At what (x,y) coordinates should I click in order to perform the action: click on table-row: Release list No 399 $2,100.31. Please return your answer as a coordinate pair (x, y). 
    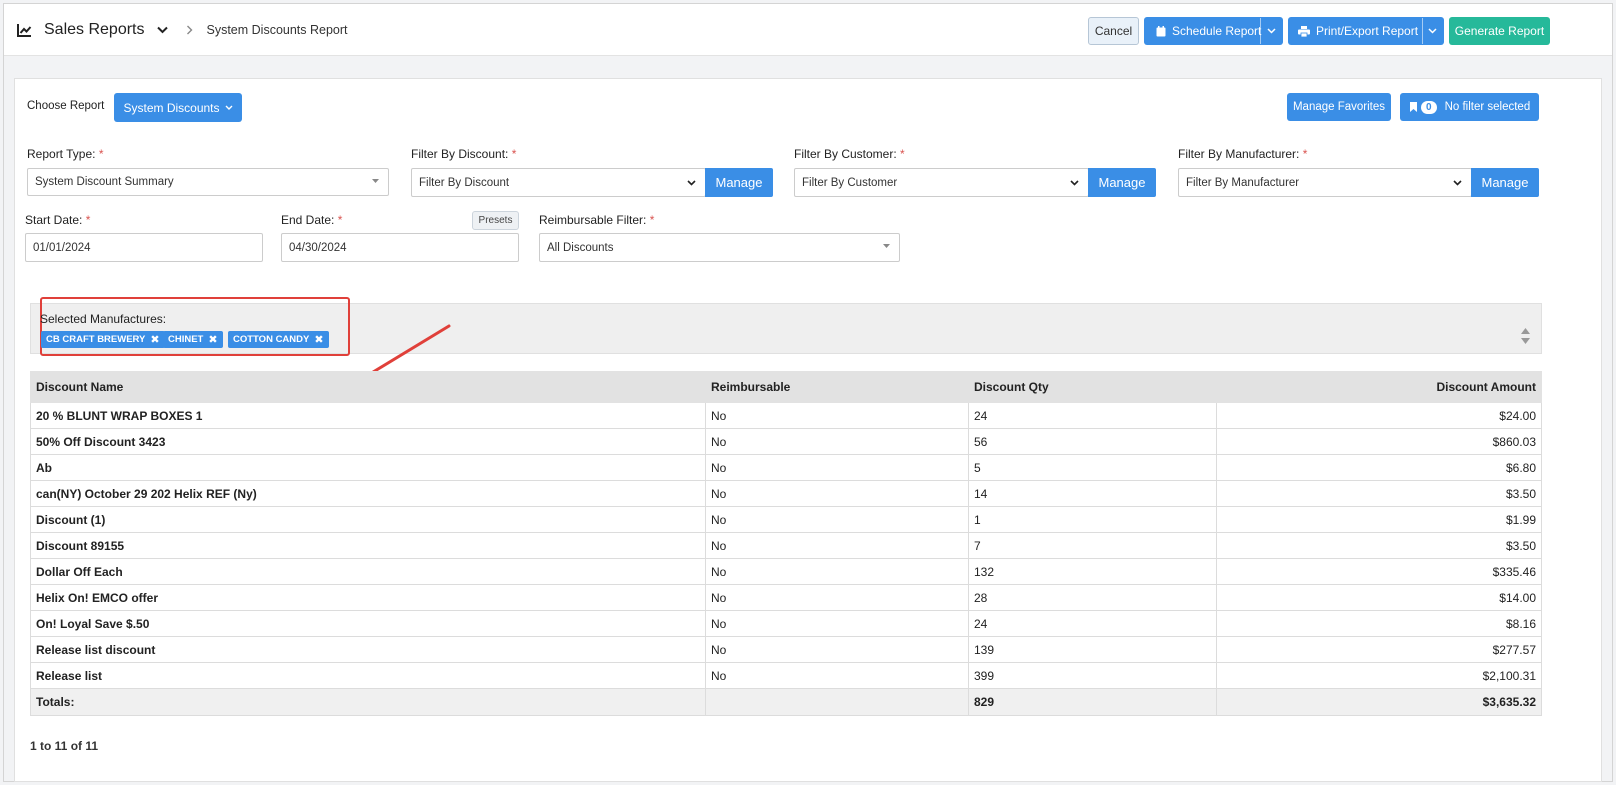
    Looking at the image, I should click on (786, 675).